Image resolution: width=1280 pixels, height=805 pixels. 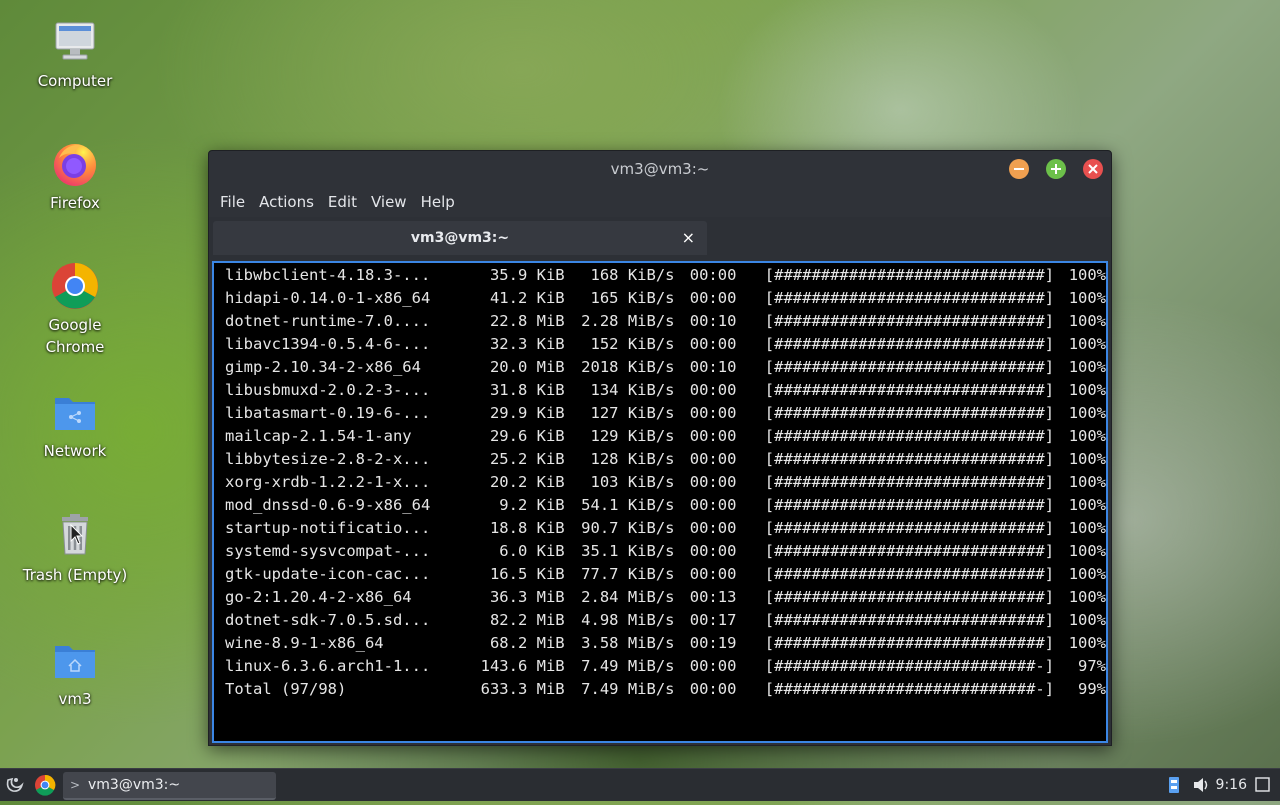 What do you see at coordinates (75, 660) in the screenshot?
I see `home-folder-icon` at bounding box center [75, 660].